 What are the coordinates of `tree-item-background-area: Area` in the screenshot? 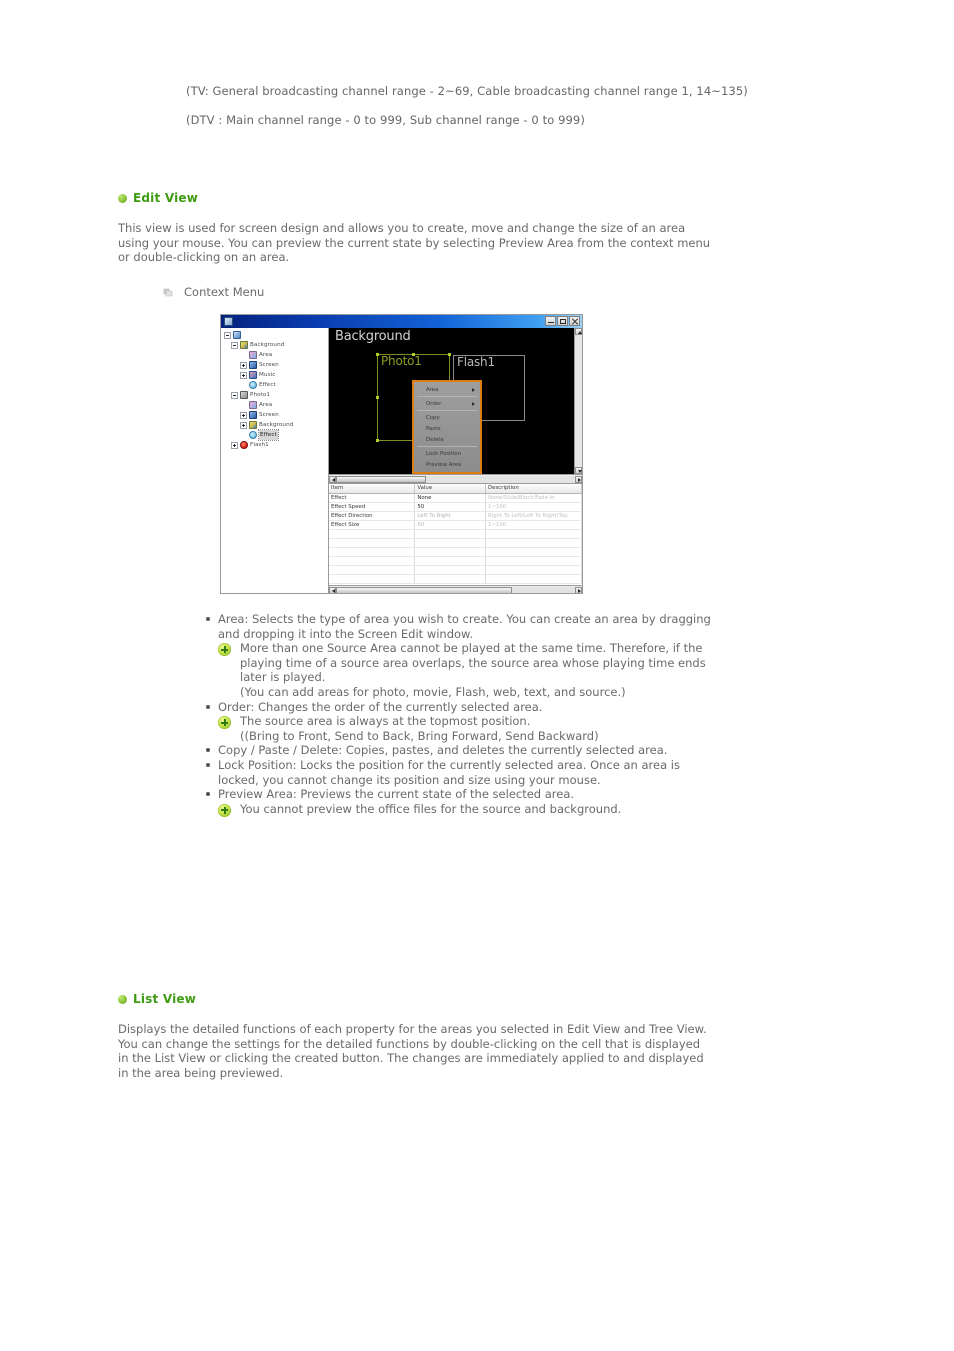 It's located at (276, 355).